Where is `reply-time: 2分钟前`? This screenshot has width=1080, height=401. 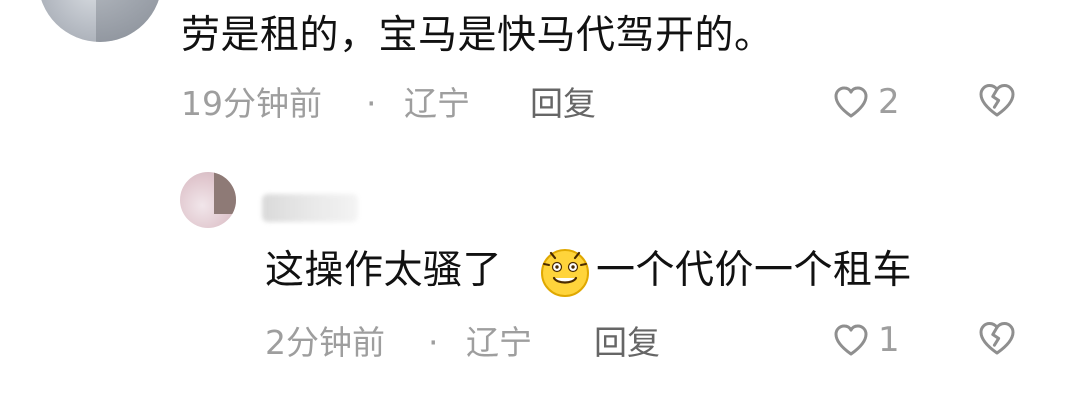 reply-time: 2分钟前 is located at coordinates (325, 342).